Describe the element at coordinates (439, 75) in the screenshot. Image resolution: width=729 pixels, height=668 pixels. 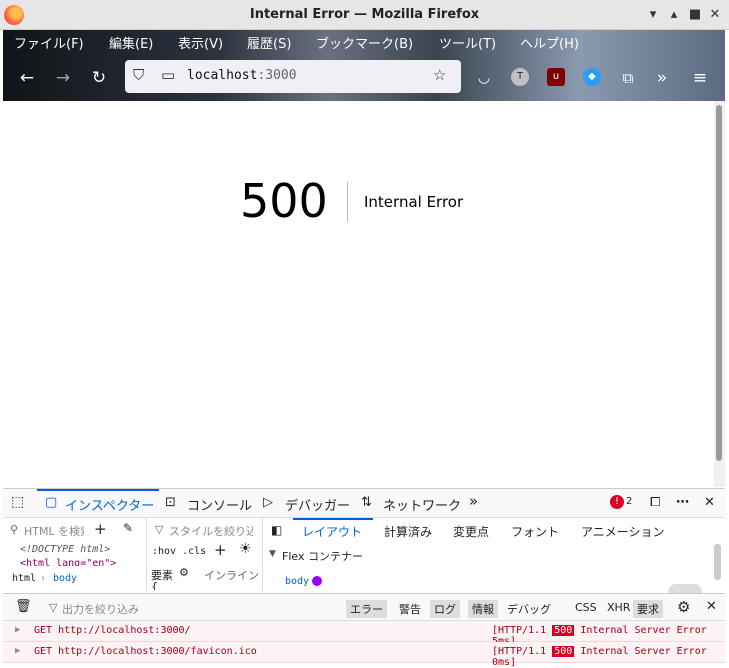
I see `bookmark-star-icon: ☆` at that location.